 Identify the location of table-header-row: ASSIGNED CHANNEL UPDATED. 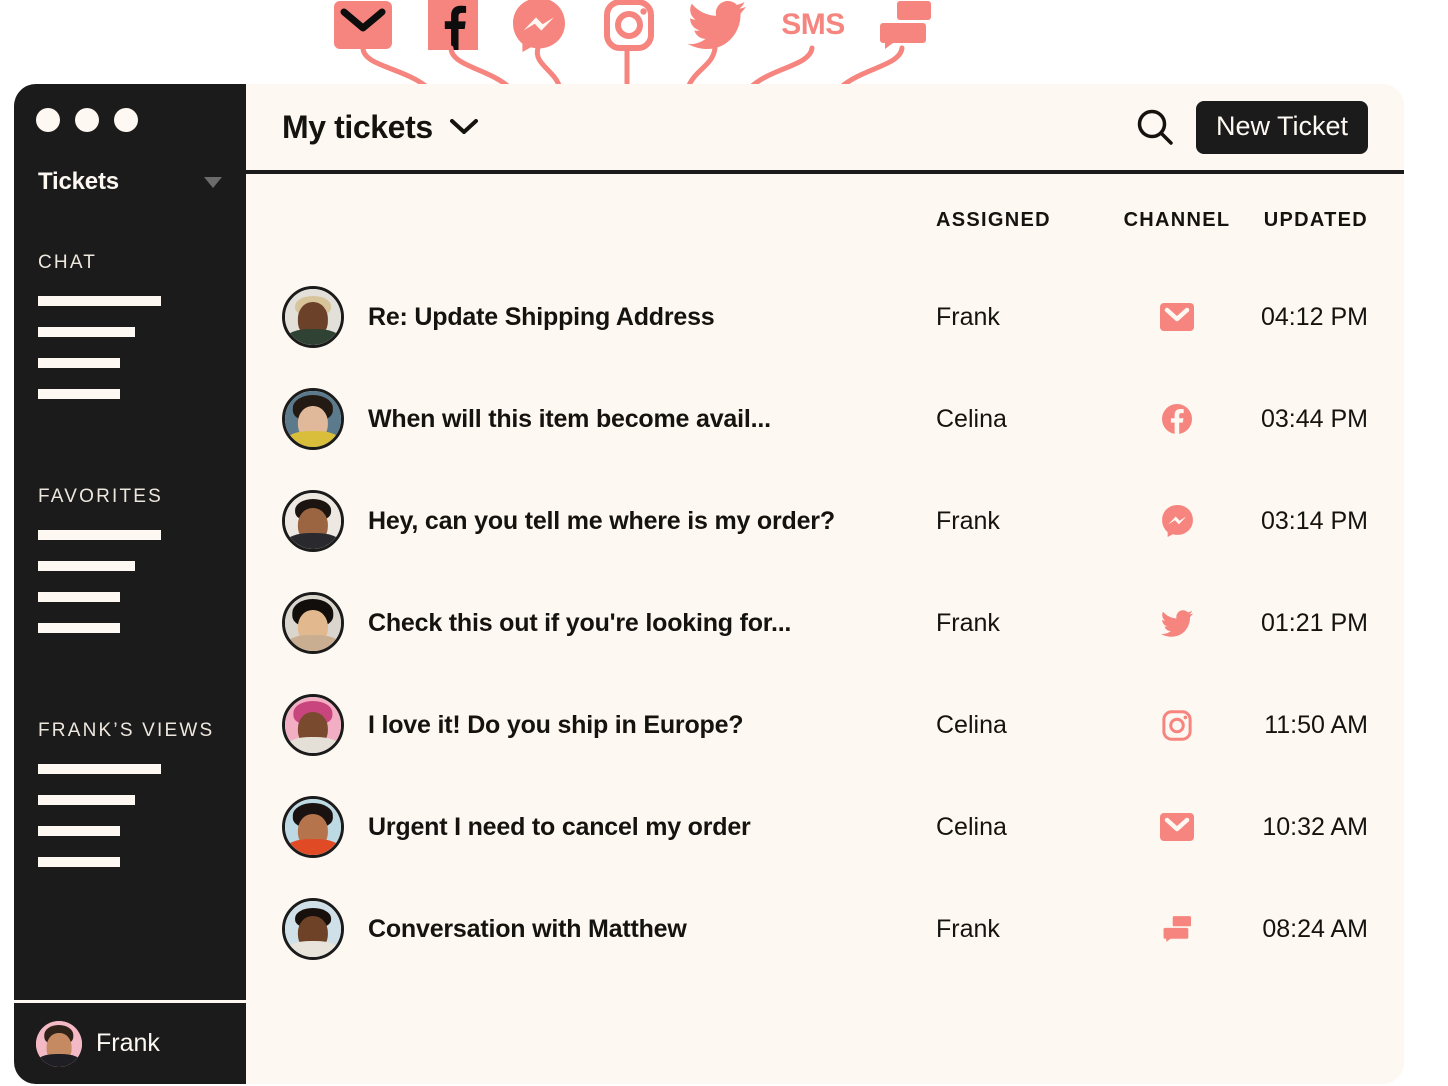
(825, 220).